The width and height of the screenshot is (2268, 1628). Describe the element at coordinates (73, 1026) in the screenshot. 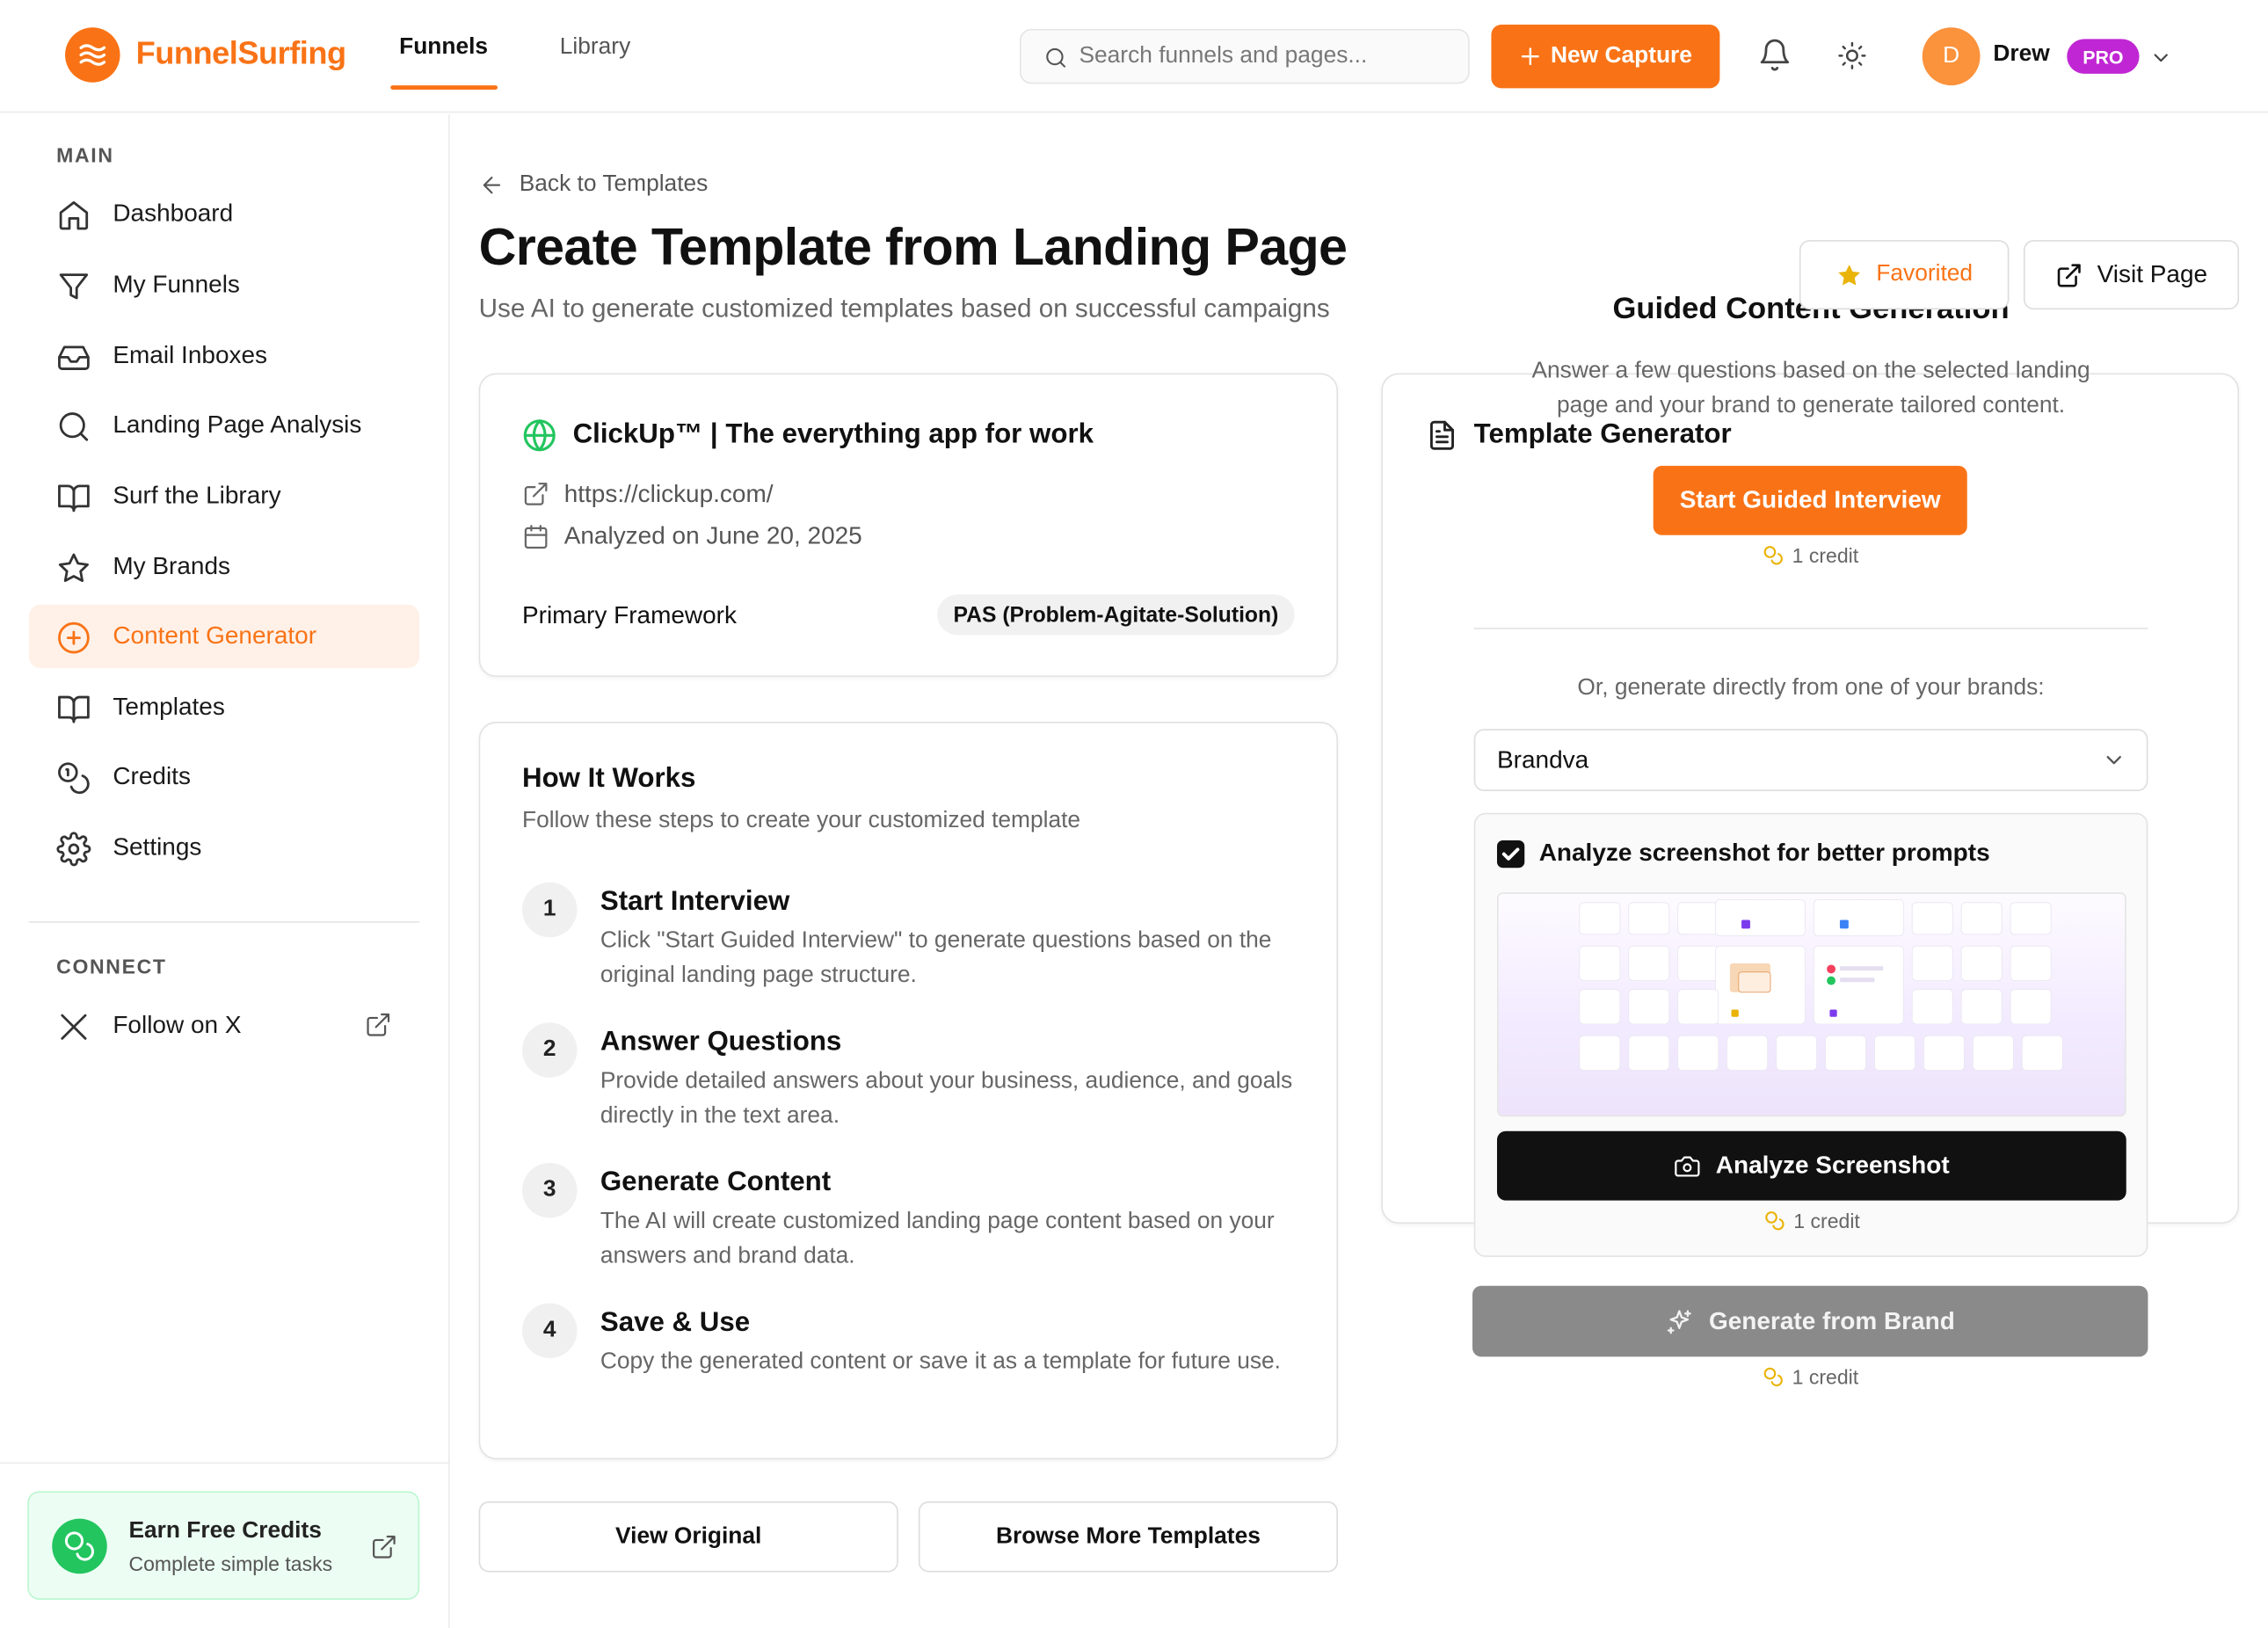

I see `x-logo-icon` at that location.